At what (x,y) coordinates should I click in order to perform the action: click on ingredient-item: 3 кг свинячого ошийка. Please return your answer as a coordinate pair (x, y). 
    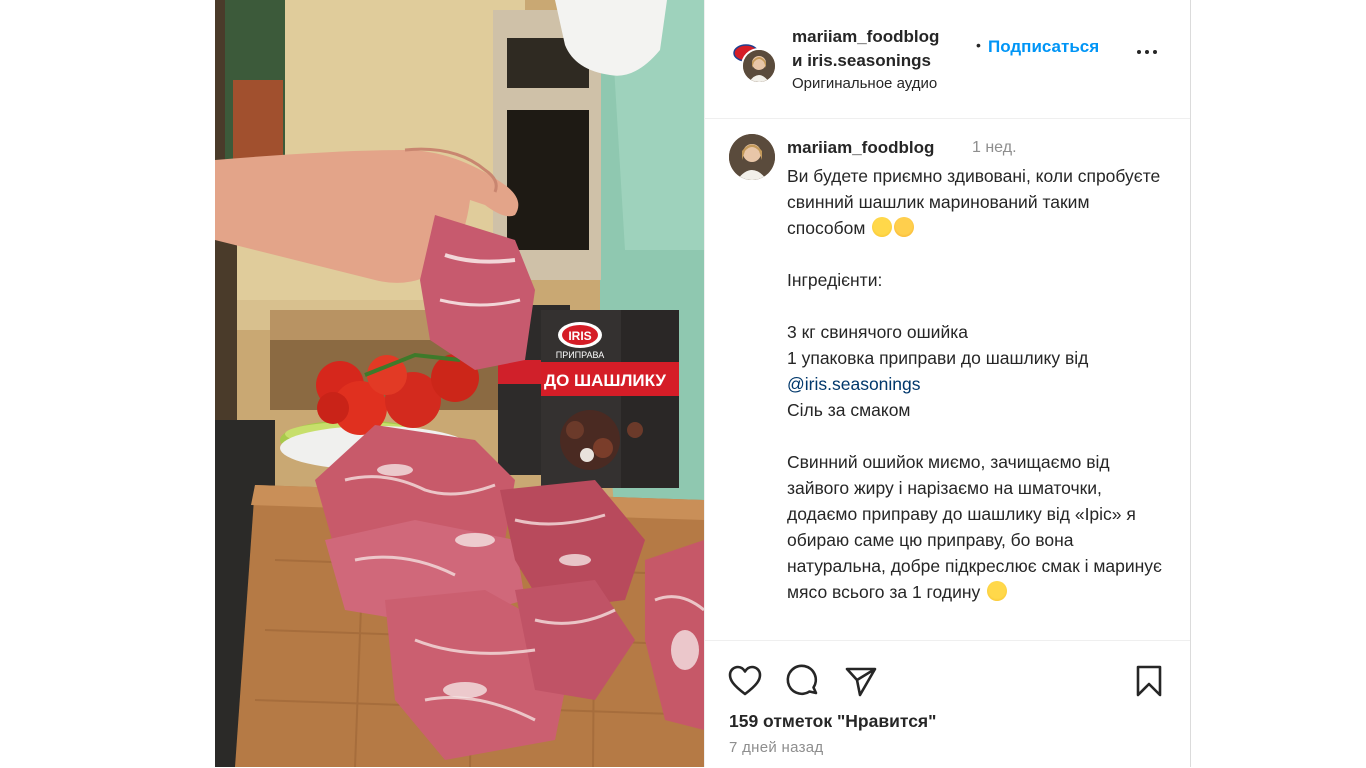
    Looking at the image, I should click on (877, 332).